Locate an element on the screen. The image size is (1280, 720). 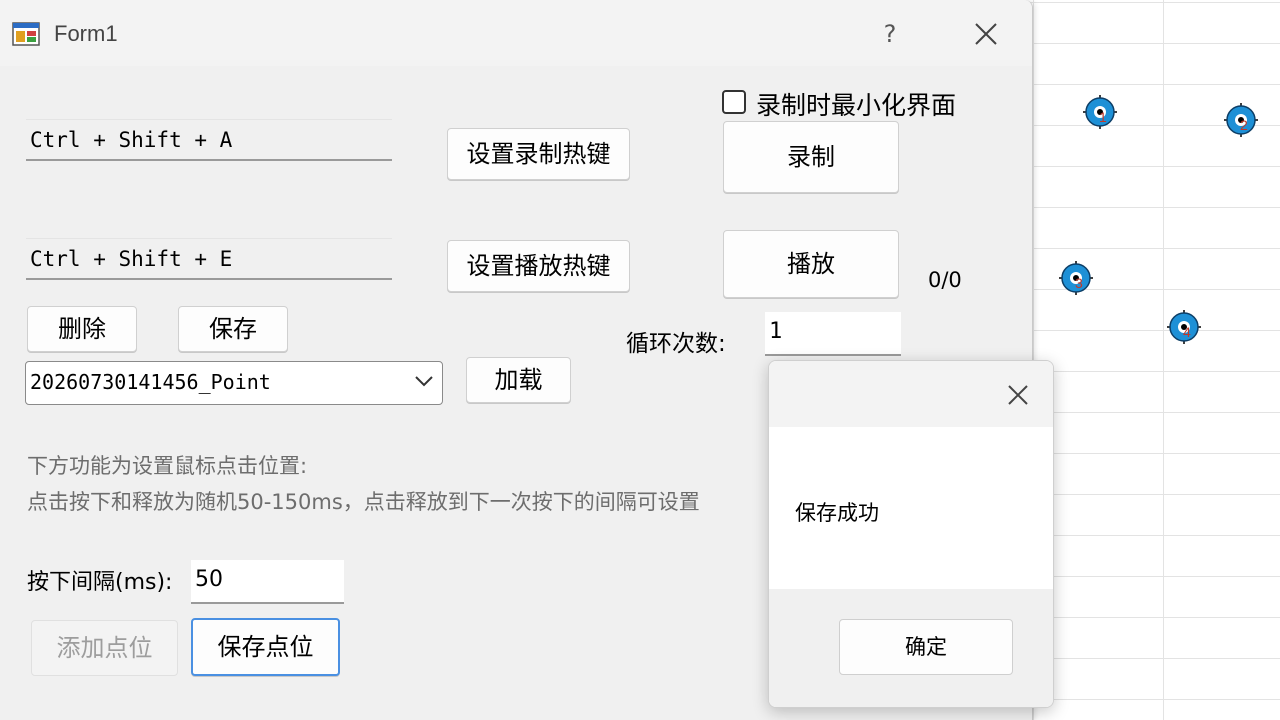
play-hotkey-field: Ctrl + Shift + E is located at coordinates (209, 259).